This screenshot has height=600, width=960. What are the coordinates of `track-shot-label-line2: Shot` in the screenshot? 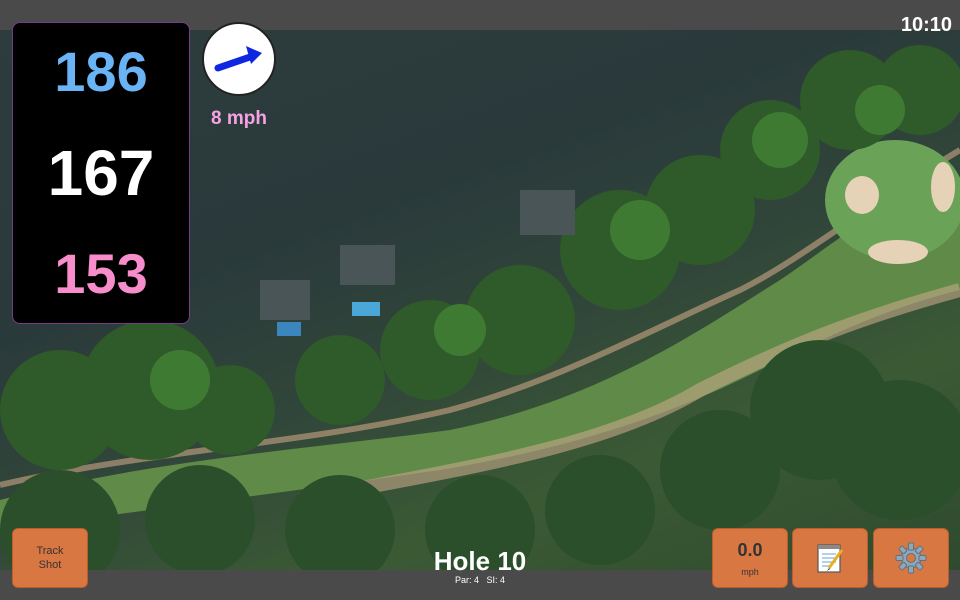 It's located at (50, 565).